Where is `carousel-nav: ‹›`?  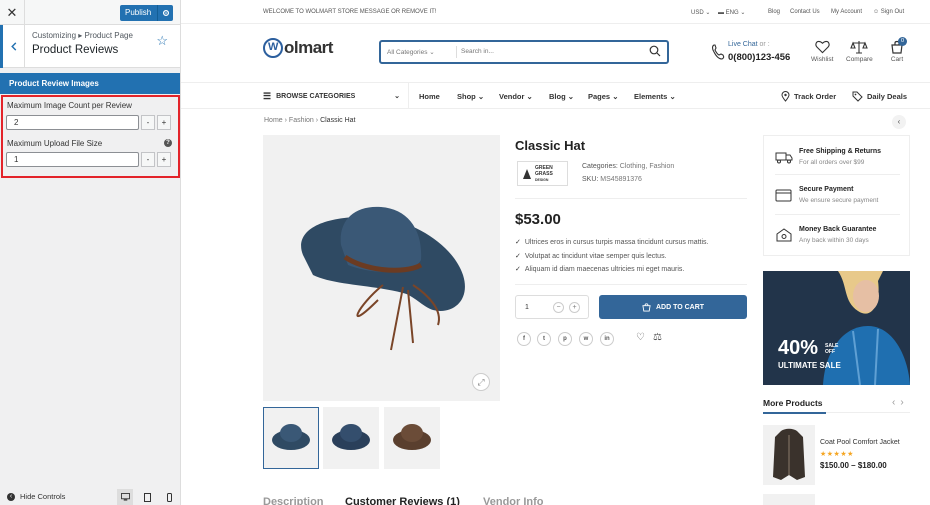 carousel-nav: ‹› is located at coordinates (900, 402).